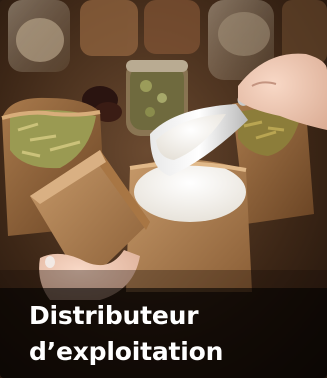 The height and width of the screenshot is (378, 327). What do you see at coordinates (126, 351) in the screenshot?
I see `card-title-line-2: d’exploitation` at bounding box center [126, 351].